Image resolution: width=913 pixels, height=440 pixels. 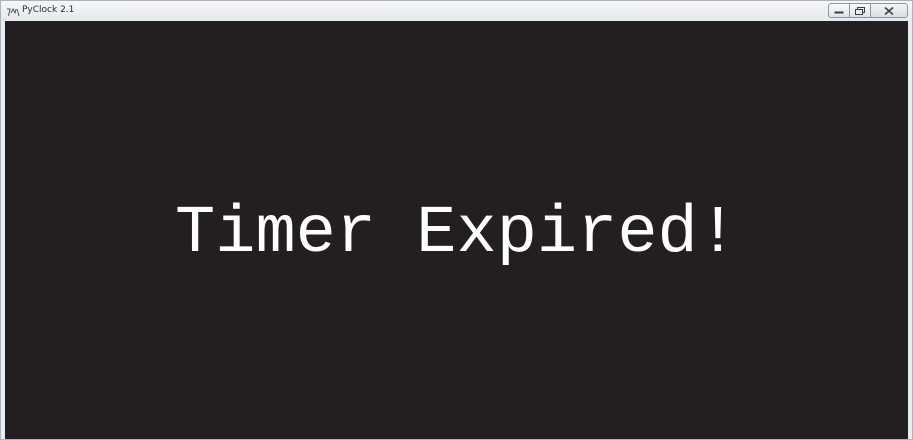 What do you see at coordinates (13, 11) in the screenshot?
I see `pyclock-app-icon` at bounding box center [13, 11].